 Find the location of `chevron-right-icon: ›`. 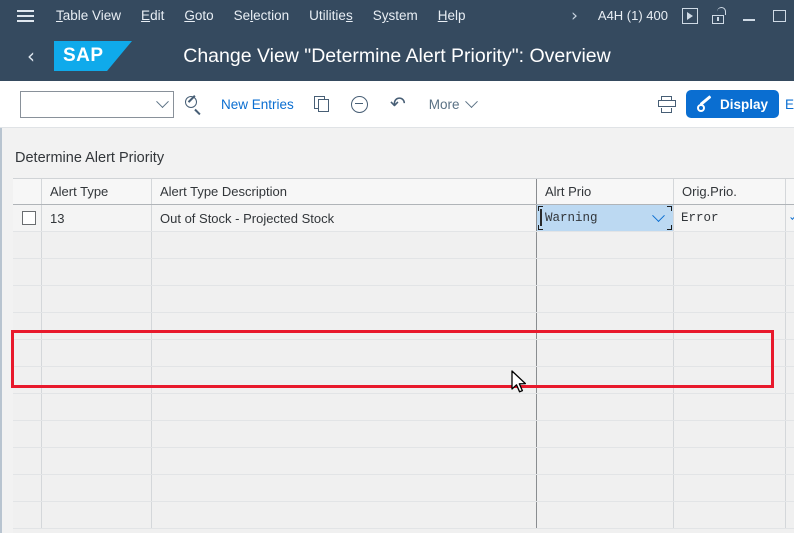

chevron-right-icon: › is located at coordinates (574, 16).